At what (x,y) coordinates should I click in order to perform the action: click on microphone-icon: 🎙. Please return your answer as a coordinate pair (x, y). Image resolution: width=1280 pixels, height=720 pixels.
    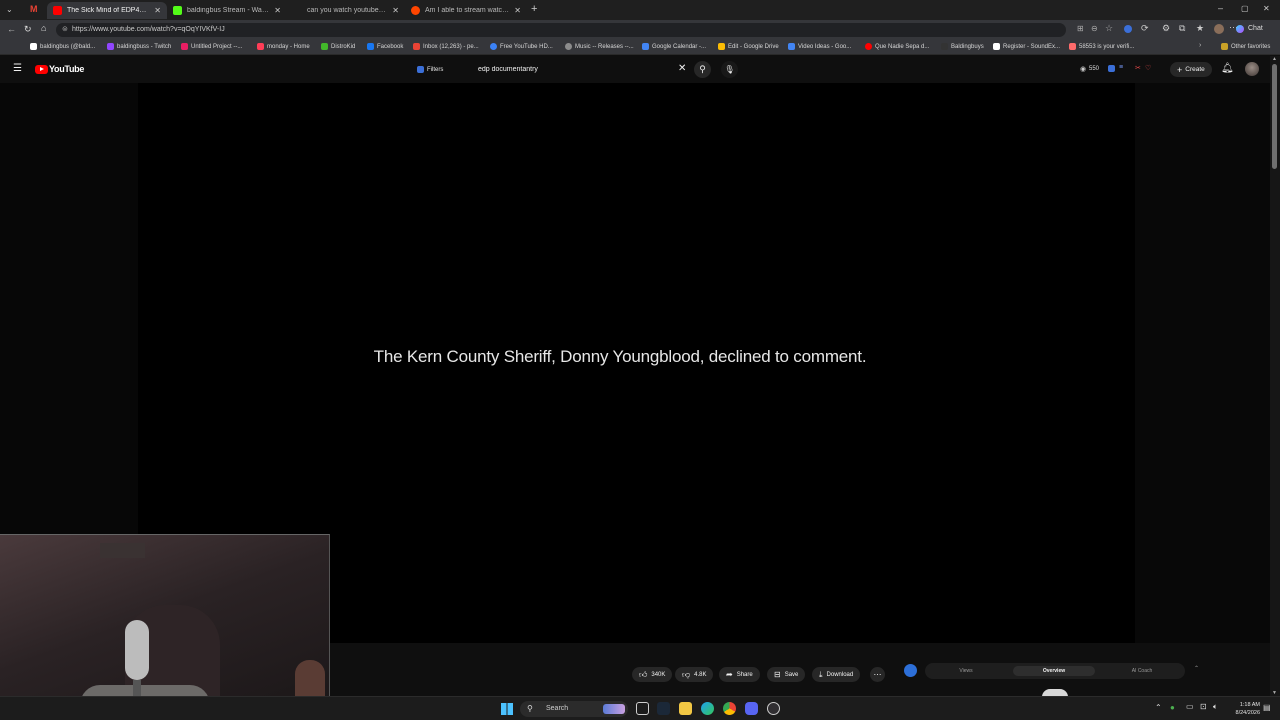
    Looking at the image, I should click on (729, 69).